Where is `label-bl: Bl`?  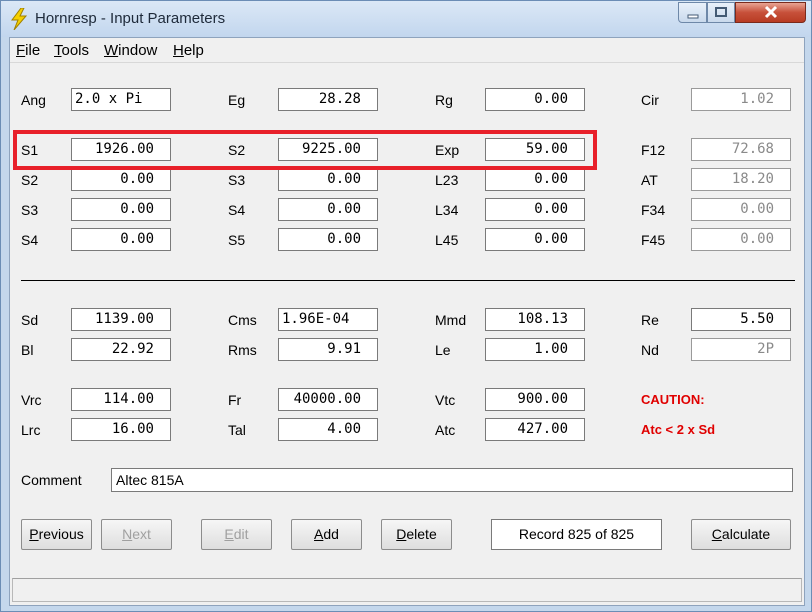 label-bl: Bl is located at coordinates (27, 350).